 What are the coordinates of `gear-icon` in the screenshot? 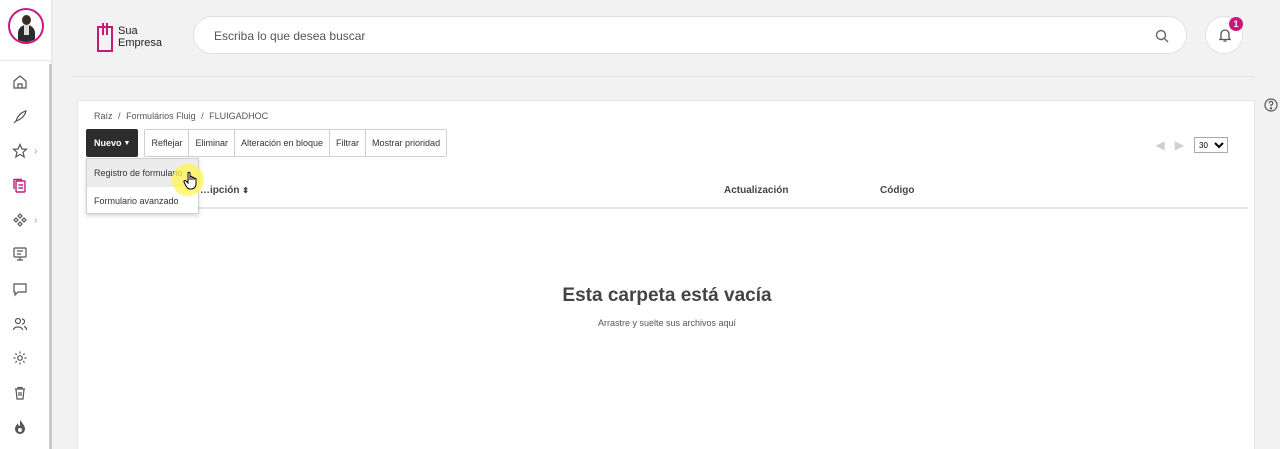 It's located at (20, 358).